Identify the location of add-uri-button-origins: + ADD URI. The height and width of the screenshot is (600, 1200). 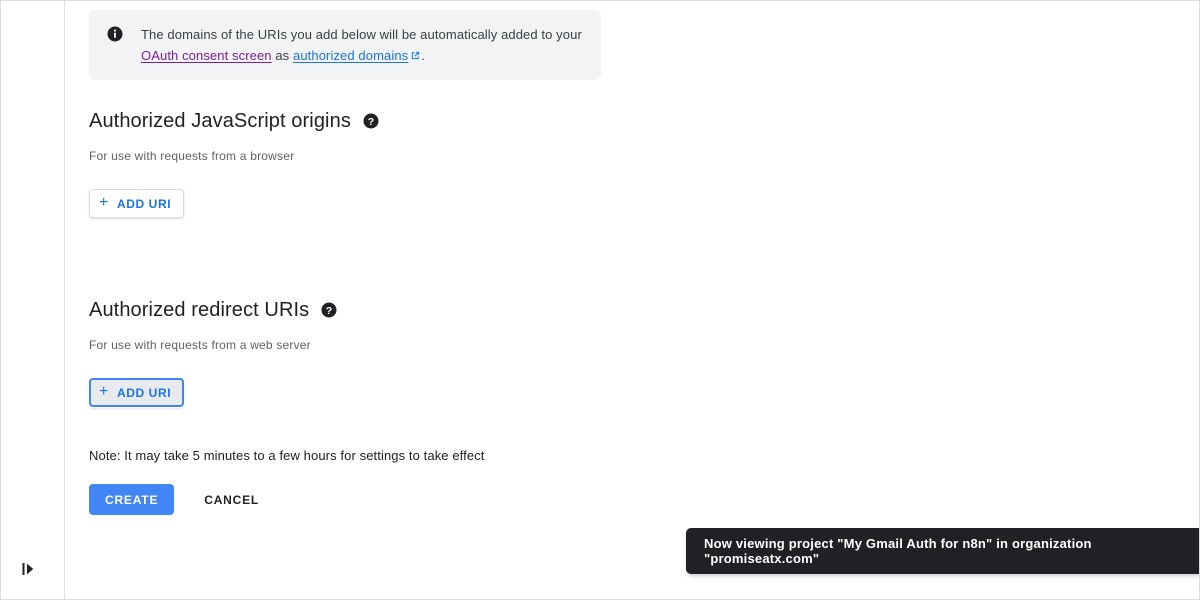
(137, 203).